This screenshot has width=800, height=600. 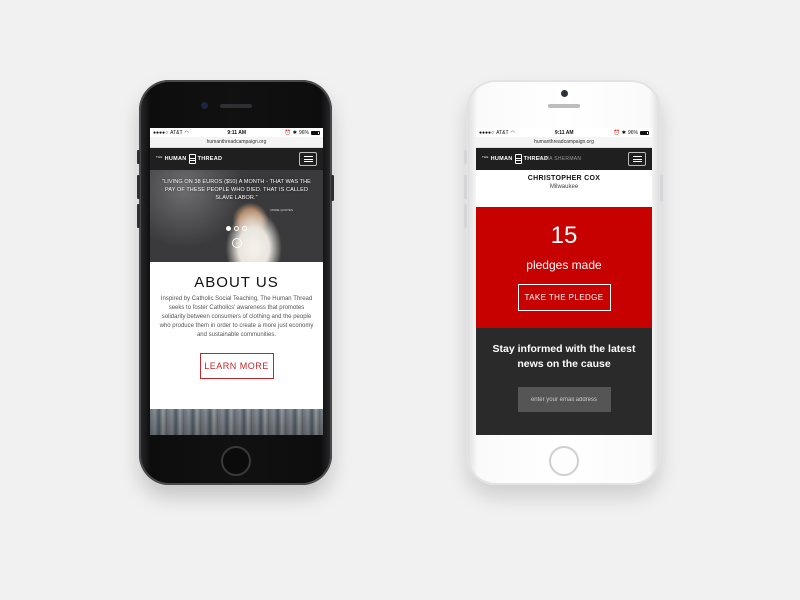 What do you see at coordinates (236, 159) in the screenshot?
I see `site-header: THE HUMAN THREAD` at bounding box center [236, 159].